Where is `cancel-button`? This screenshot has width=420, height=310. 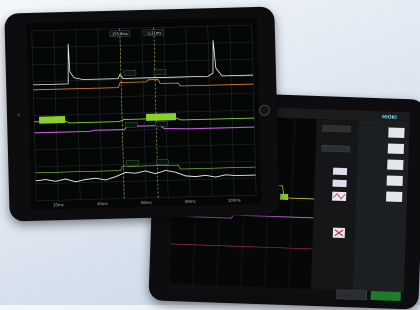 cancel-button is located at coordinates (352, 295).